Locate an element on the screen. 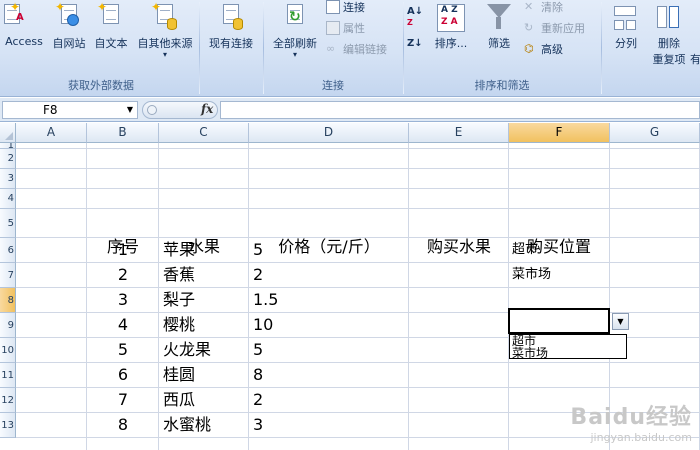 The image size is (700, 450). text-file-icon: ✦ is located at coordinates (111, 16).